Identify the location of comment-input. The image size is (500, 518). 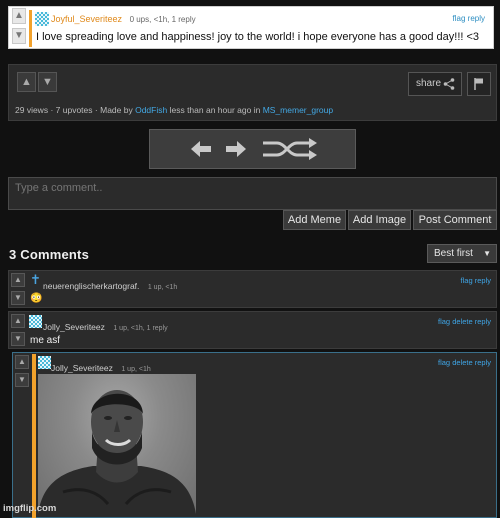
(252, 193).